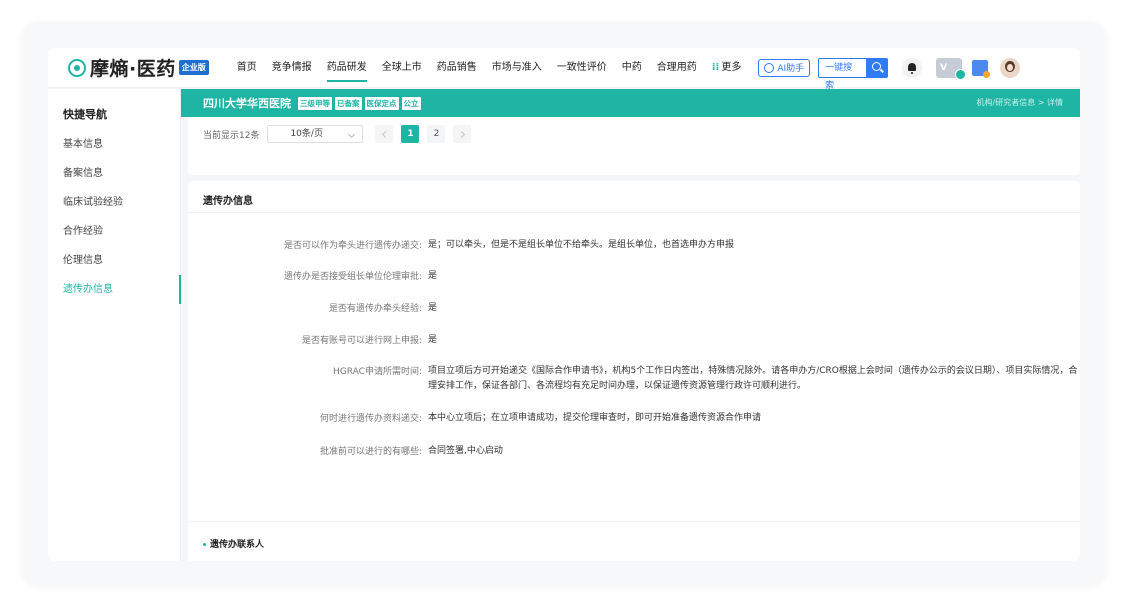 This screenshot has height=608, width=1128. I want to click on pagination: 当前显示12条 10条/页 1 2, so click(634, 130).